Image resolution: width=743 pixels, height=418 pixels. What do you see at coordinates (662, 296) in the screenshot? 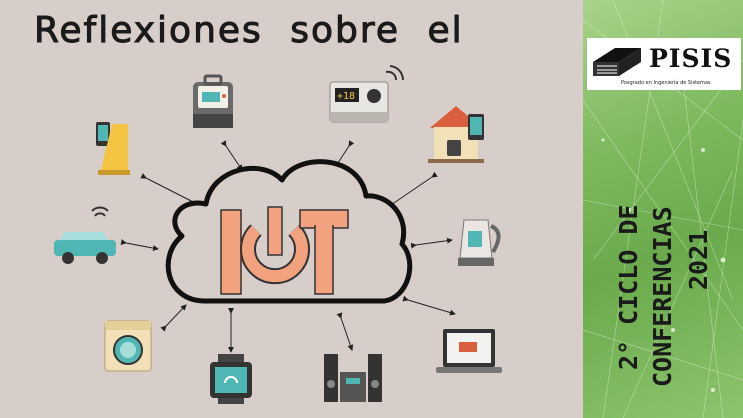
I see `conference-line-2: CONFERENCIAS` at bounding box center [662, 296].